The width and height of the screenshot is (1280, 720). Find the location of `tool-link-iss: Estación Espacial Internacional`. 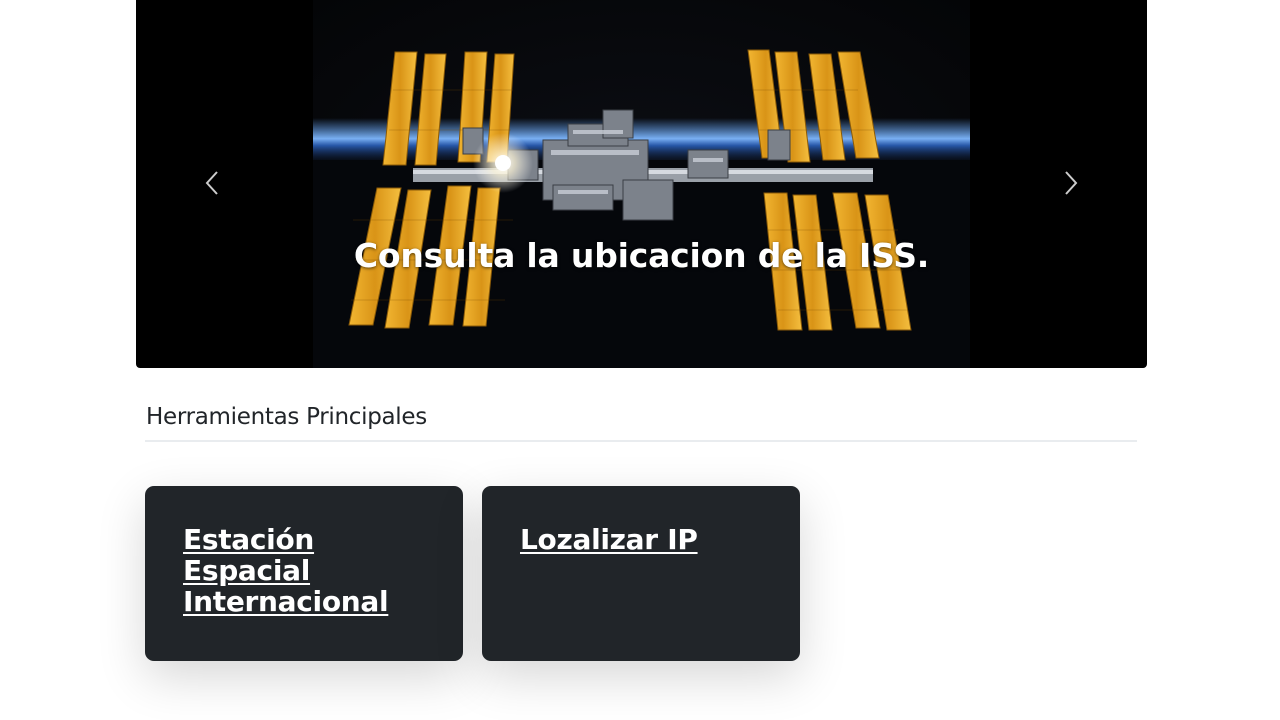

tool-link-iss: Estación Espacial Internacional is located at coordinates (298, 570).